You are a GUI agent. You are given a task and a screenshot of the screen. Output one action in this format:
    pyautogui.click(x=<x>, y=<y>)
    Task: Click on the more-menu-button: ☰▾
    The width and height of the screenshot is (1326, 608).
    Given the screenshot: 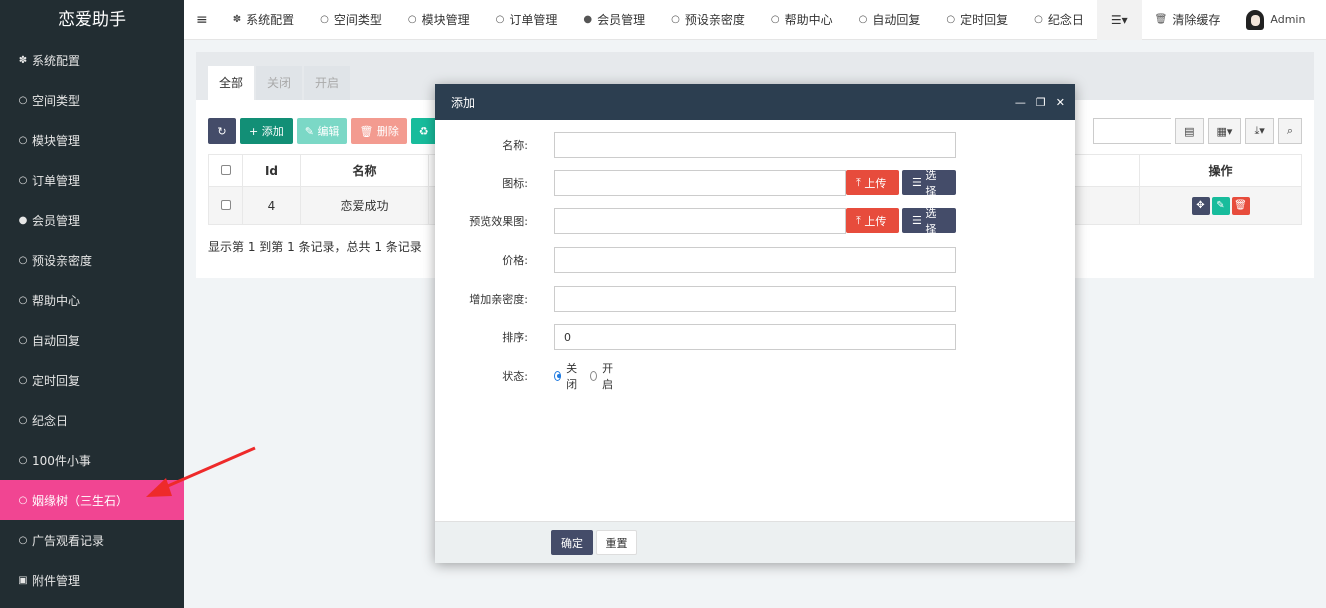 What is the action you would take?
    pyautogui.click(x=1119, y=20)
    